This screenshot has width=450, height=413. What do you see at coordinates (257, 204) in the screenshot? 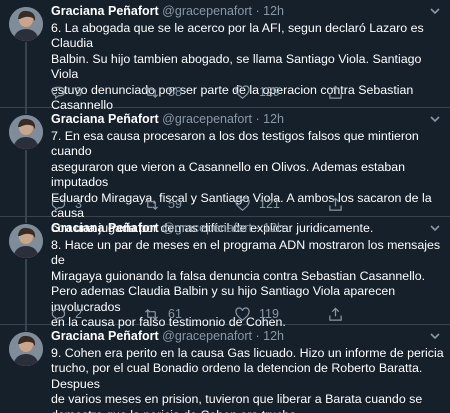
I see `like-button: 121` at bounding box center [257, 204].